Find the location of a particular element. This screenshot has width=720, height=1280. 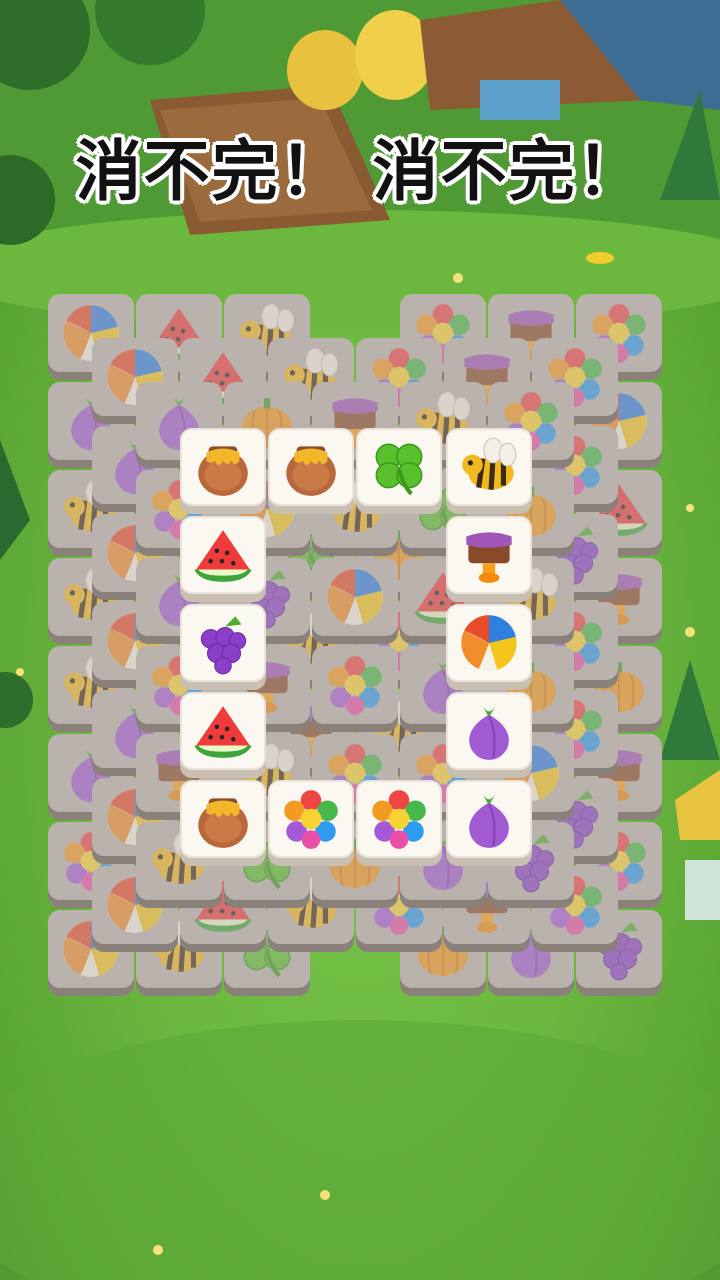

bee-icon is located at coordinates (489, 467).